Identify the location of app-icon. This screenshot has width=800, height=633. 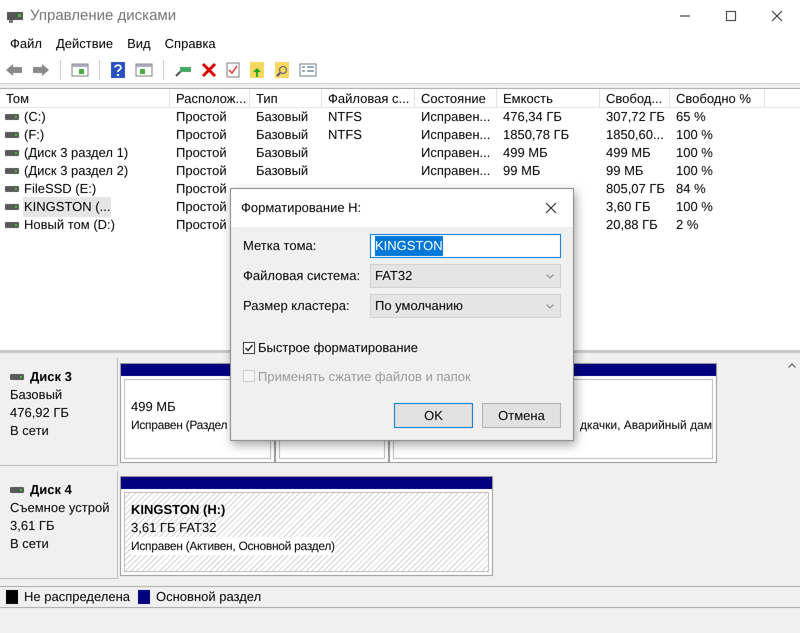
(15, 16).